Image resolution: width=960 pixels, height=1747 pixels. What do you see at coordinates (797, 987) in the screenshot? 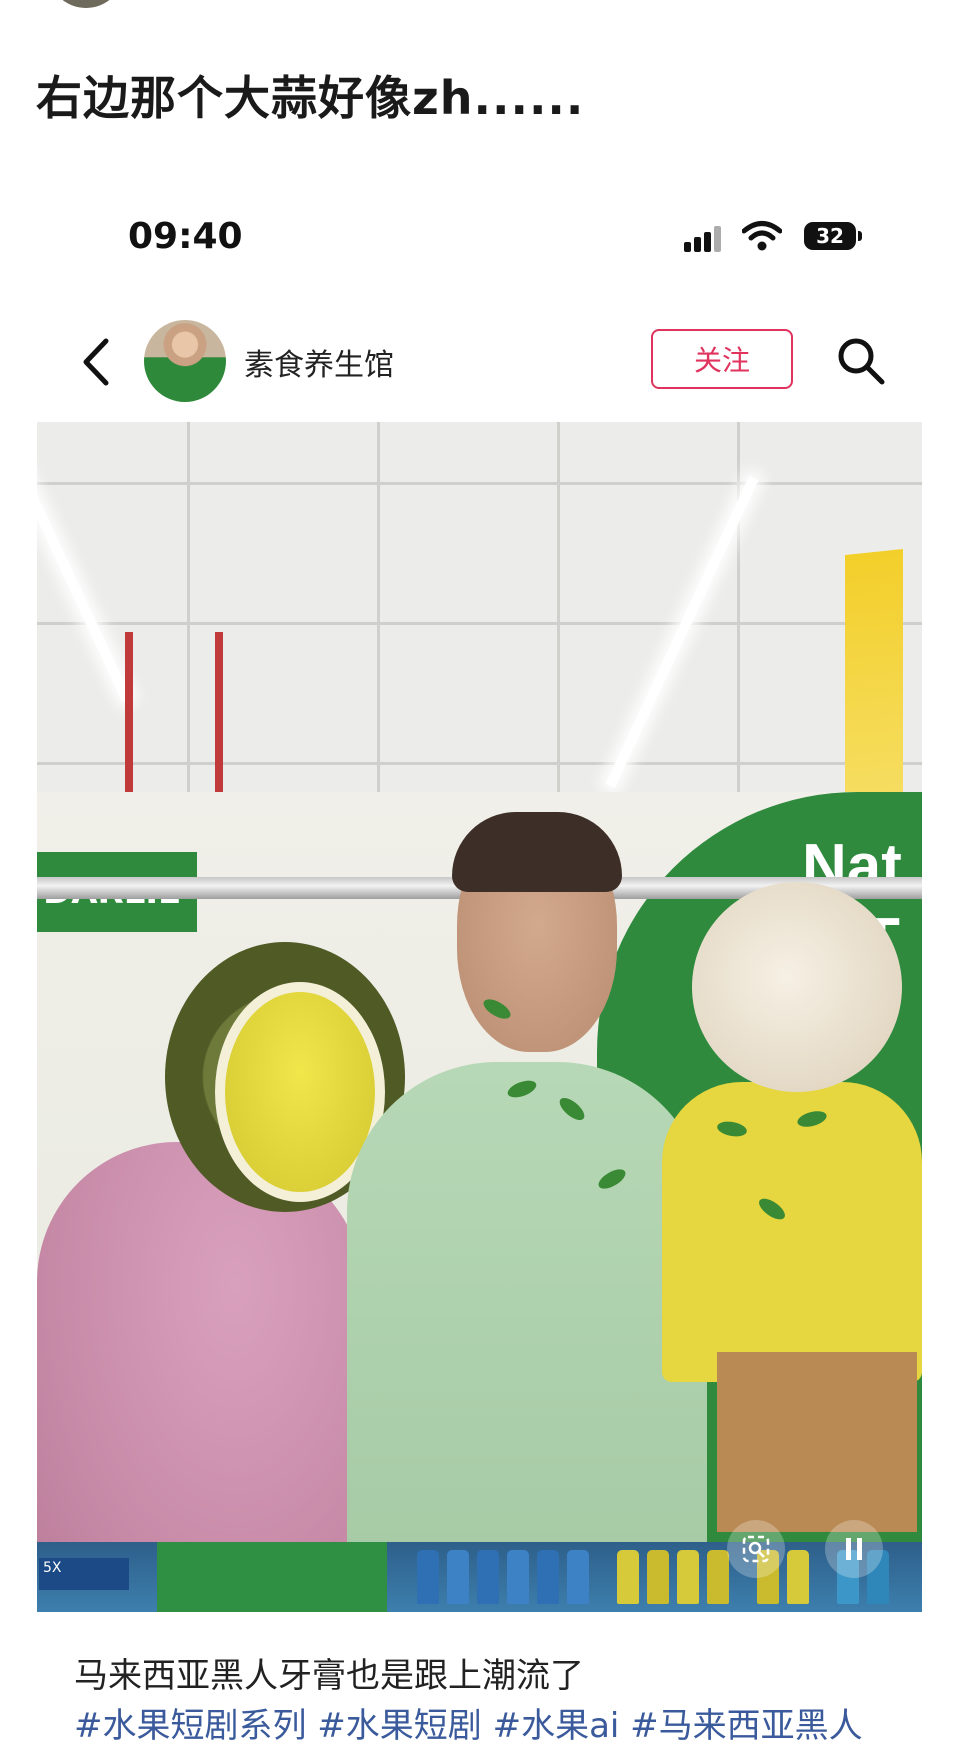
I see `garlic-head` at bounding box center [797, 987].